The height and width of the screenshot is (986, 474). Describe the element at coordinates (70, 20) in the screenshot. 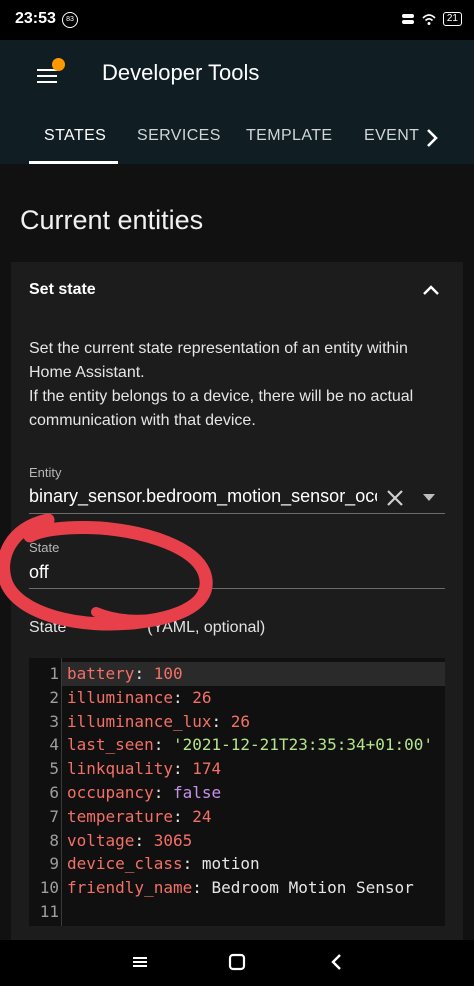

I see `notification-badge: 83` at that location.